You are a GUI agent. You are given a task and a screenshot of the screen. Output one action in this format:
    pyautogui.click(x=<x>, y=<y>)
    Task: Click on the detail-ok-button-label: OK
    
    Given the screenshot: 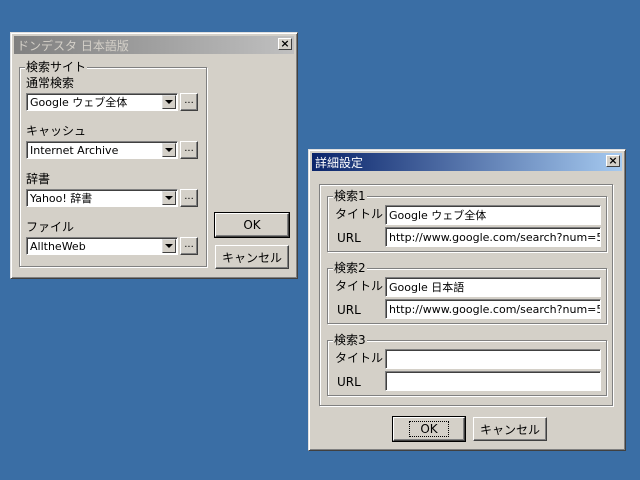 What is the action you would take?
    pyautogui.click(x=429, y=429)
    